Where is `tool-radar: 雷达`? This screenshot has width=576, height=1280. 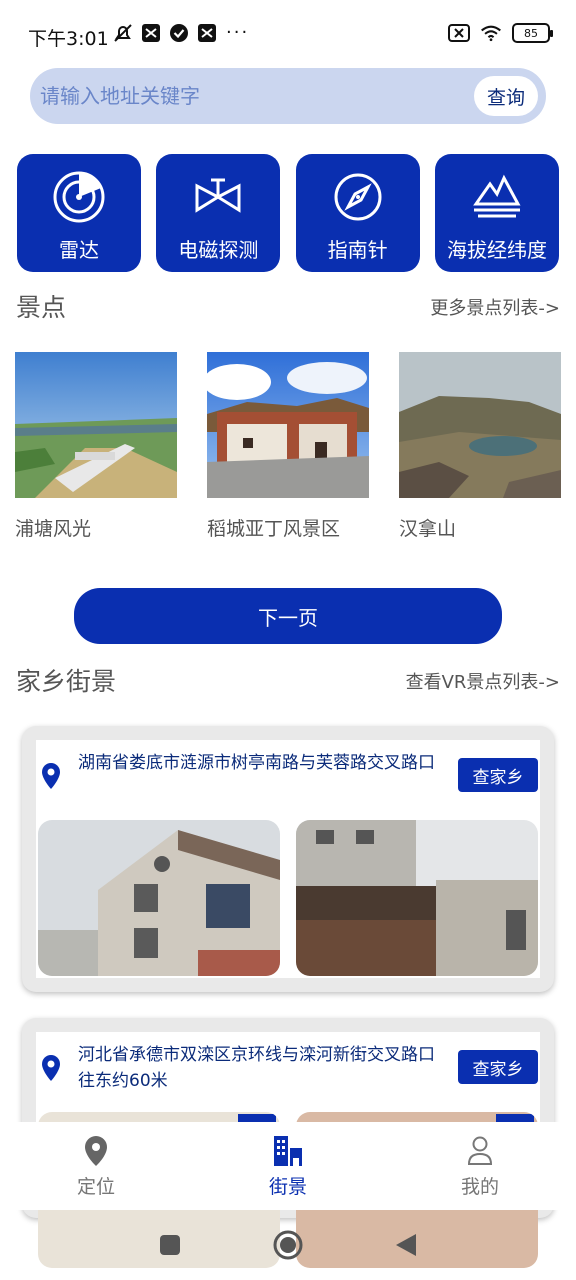 tool-radar: 雷达 is located at coordinates (79, 213).